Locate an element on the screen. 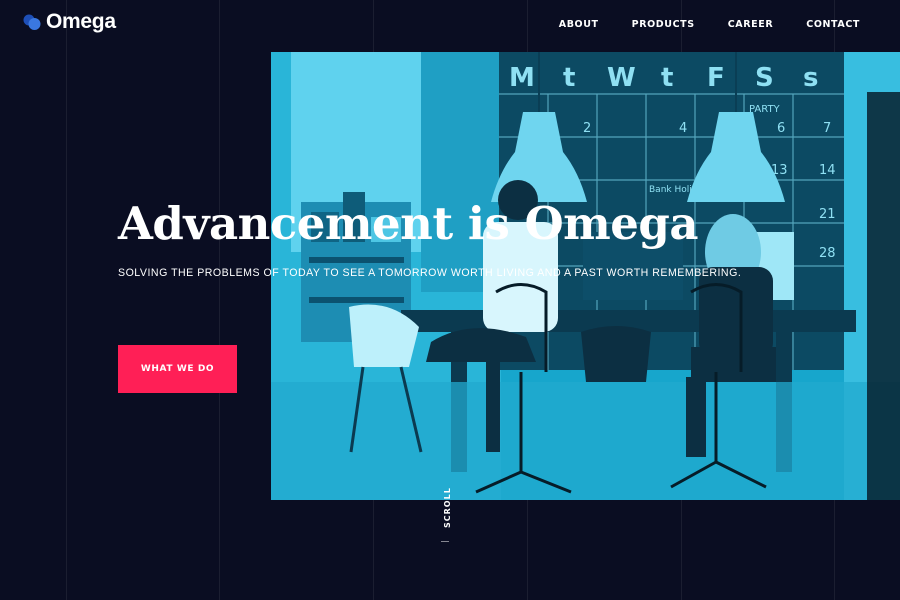 Image resolution: width=900 pixels, height=600 pixels. nav-career: CAREER is located at coordinates (751, 24).